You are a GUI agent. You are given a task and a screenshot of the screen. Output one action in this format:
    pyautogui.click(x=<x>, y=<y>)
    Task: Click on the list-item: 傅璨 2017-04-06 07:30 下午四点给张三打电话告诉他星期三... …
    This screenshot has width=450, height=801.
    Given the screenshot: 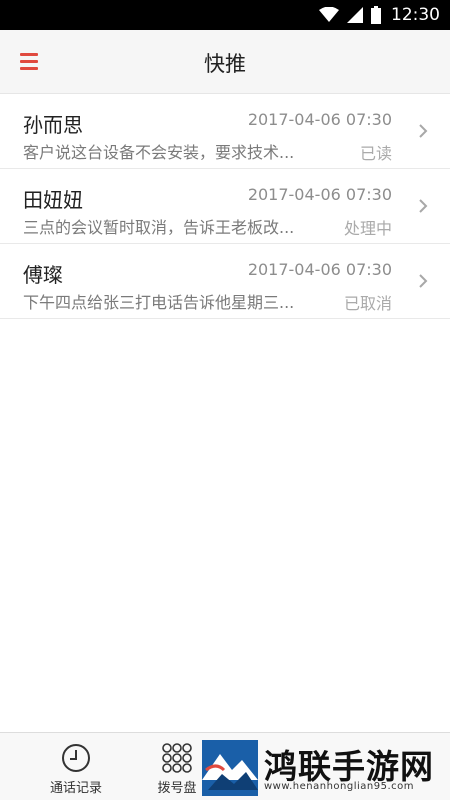 What is the action you would take?
    pyautogui.click(x=225, y=281)
    